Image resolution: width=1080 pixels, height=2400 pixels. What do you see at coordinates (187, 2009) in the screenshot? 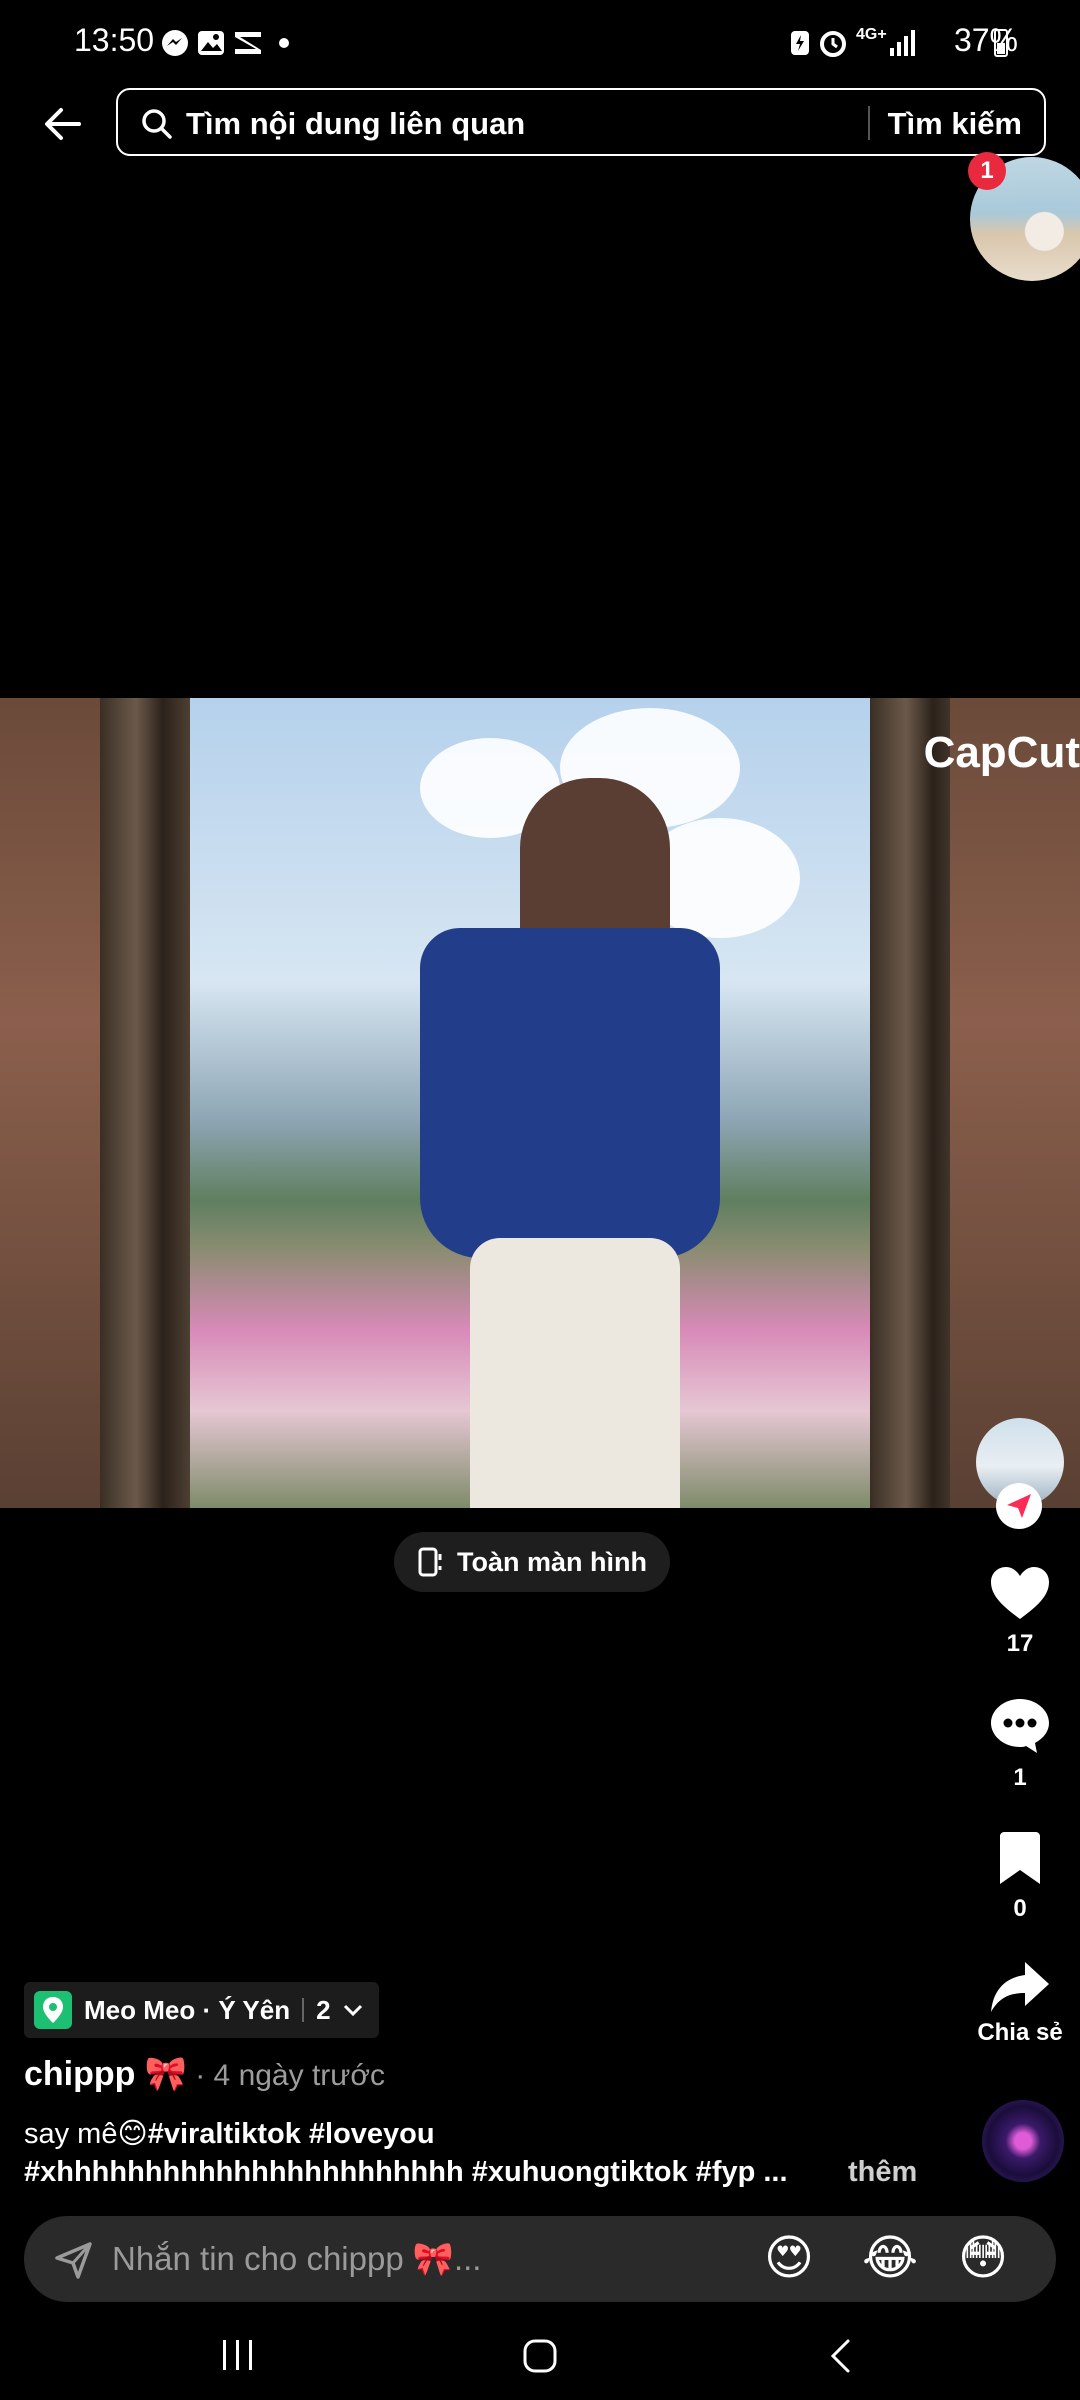
I see `location-name: Meo Meo · Ý Yên` at bounding box center [187, 2009].